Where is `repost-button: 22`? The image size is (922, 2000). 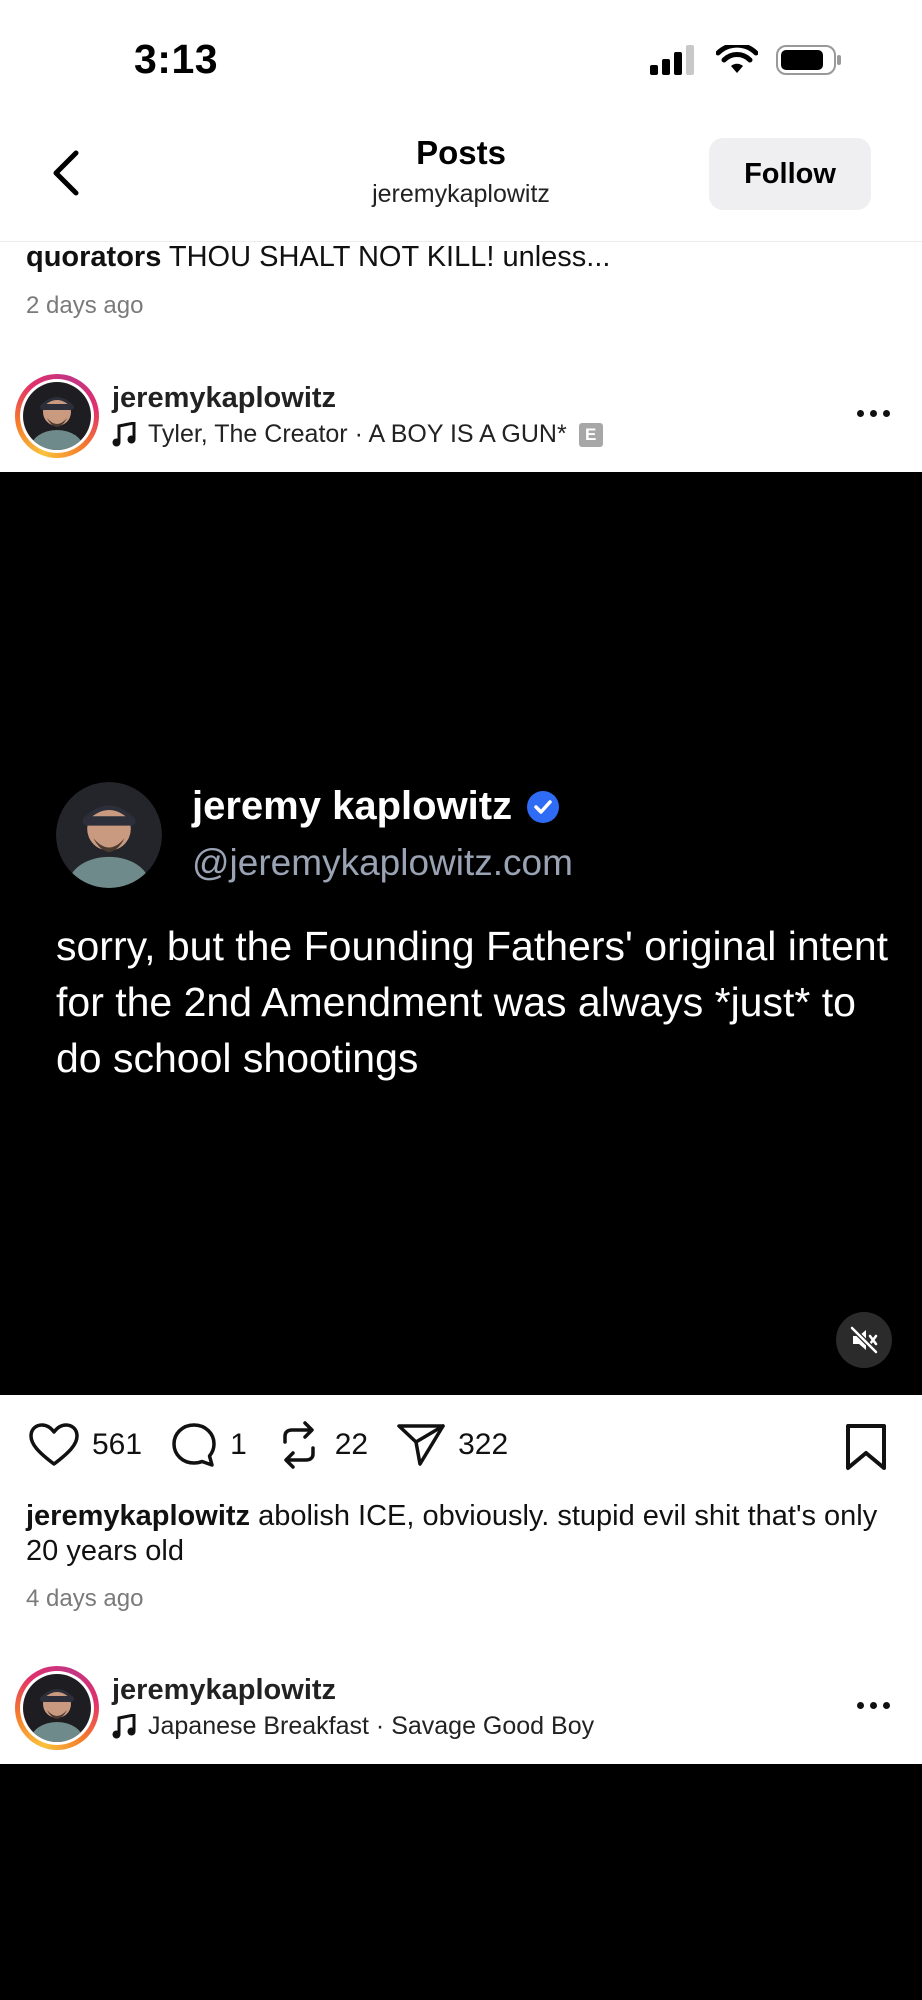 repost-button: 22 is located at coordinates (321, 1445).